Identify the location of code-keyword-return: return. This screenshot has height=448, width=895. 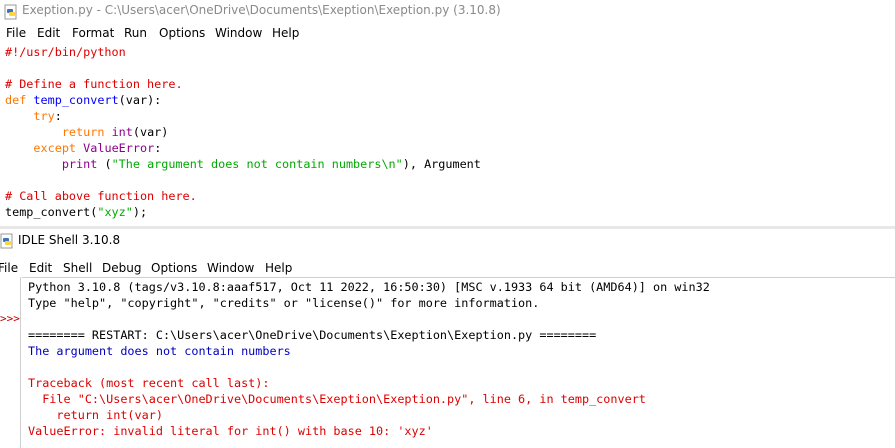
(83, 132).